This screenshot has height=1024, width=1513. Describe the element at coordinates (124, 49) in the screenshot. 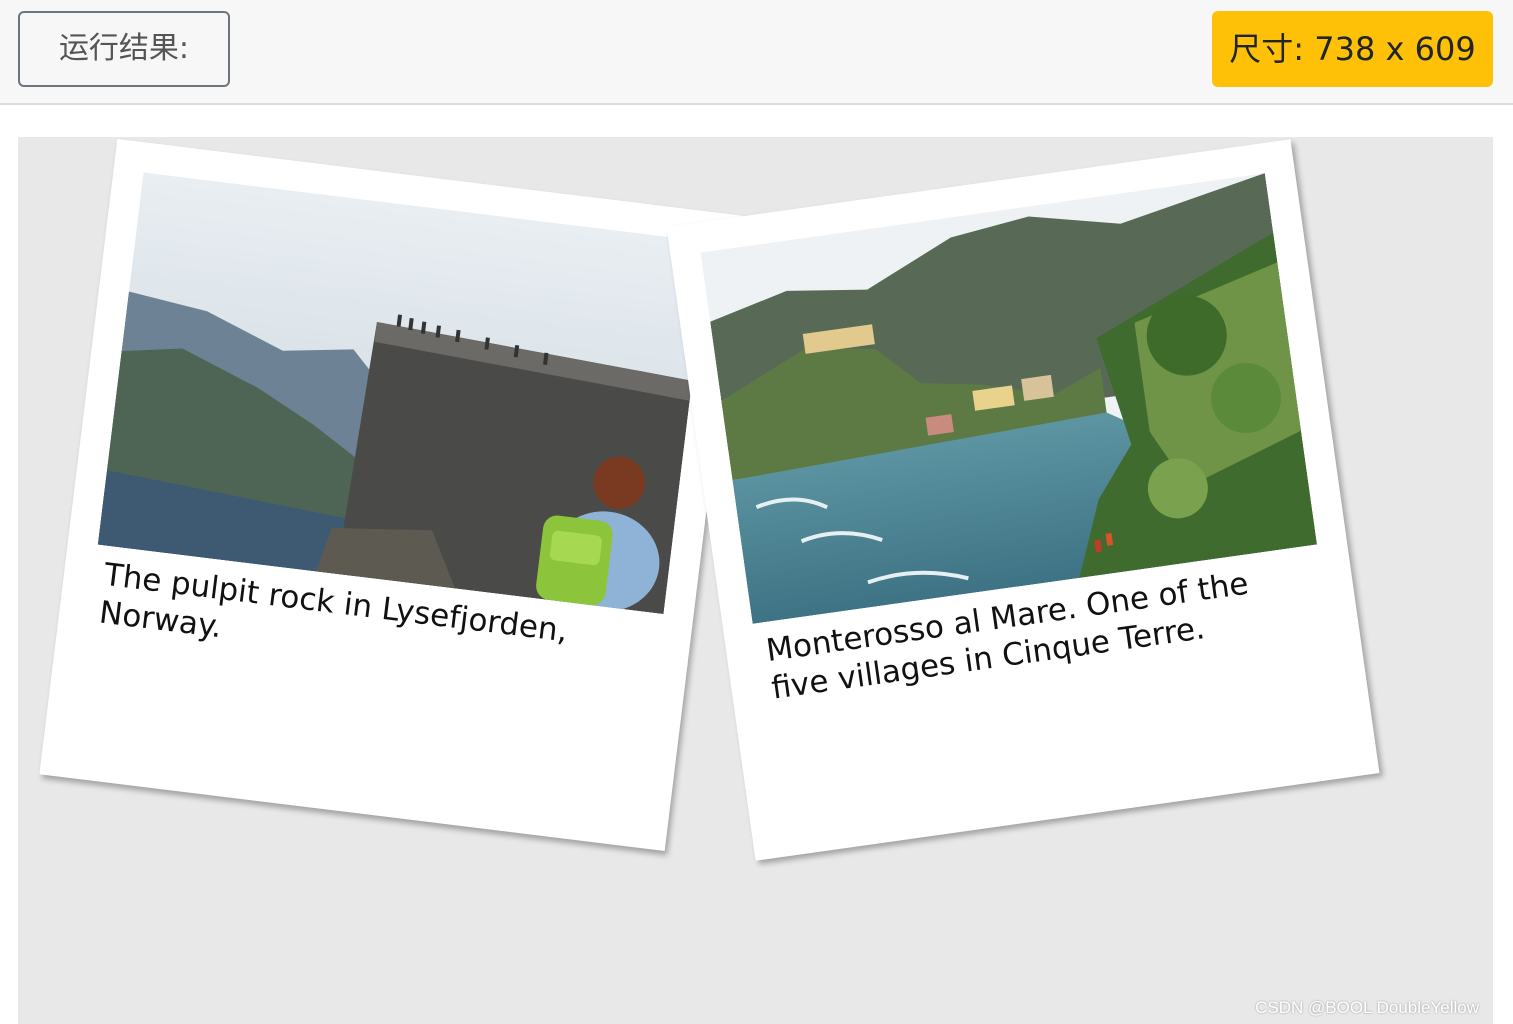

I see `run-result-button: 运行结果:` at that location.